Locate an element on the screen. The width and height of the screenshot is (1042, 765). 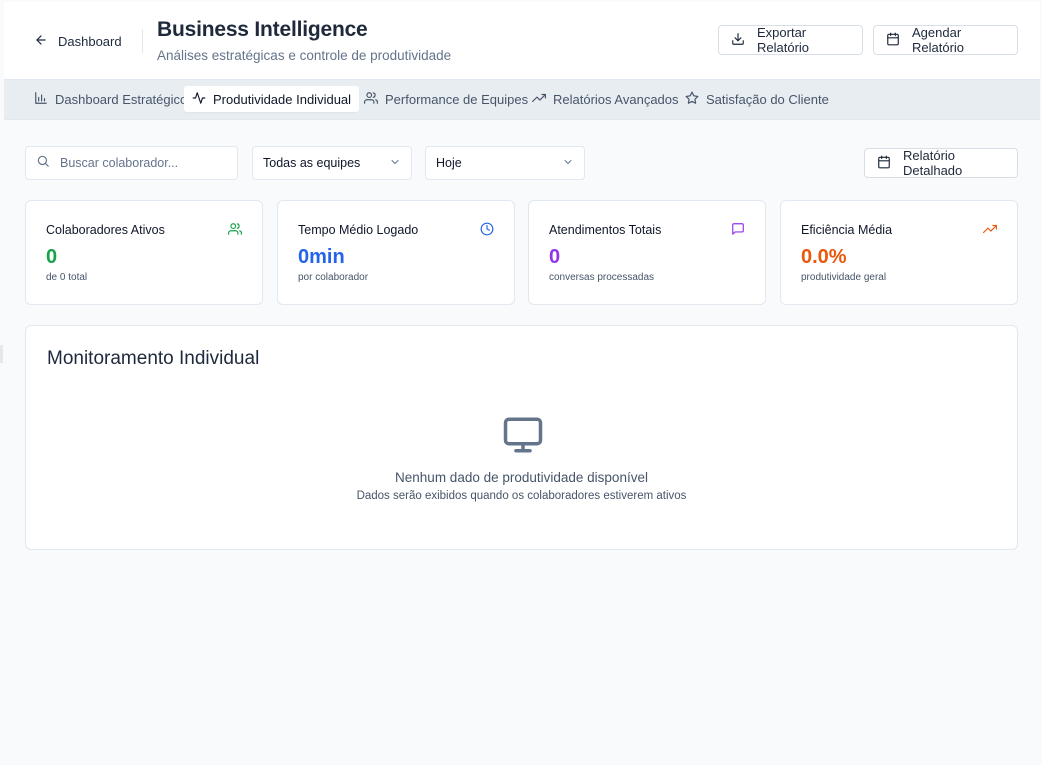
export-report-label: Exportar Relatório is located at coordinates (783, 40).